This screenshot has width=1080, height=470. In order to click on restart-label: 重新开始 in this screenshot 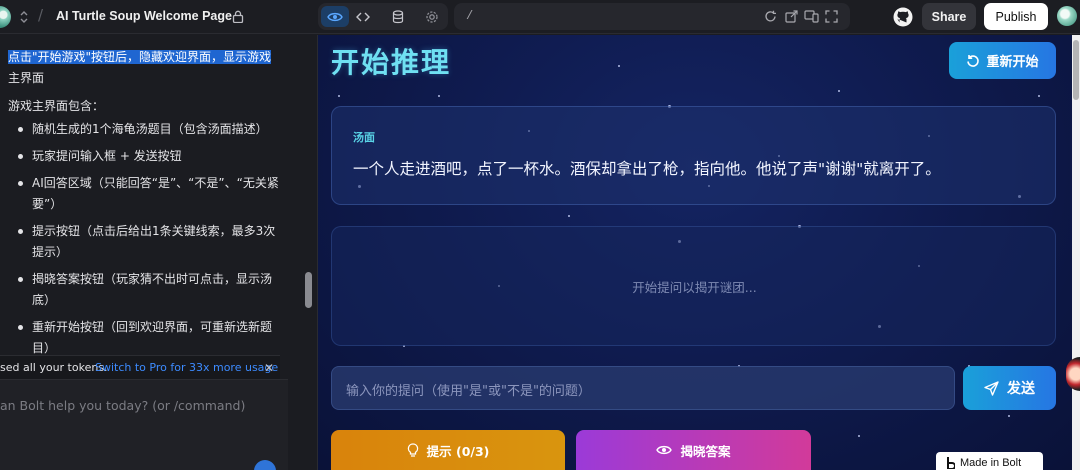, I will do `click(1012, 62)`.